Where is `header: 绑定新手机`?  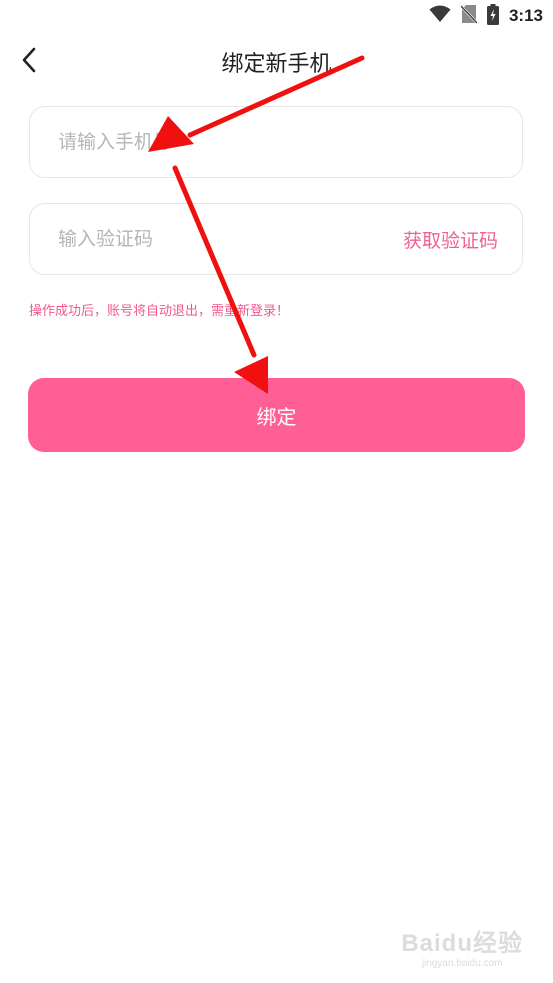 header: 绑定新手机 is located at coordinates (276, 63).